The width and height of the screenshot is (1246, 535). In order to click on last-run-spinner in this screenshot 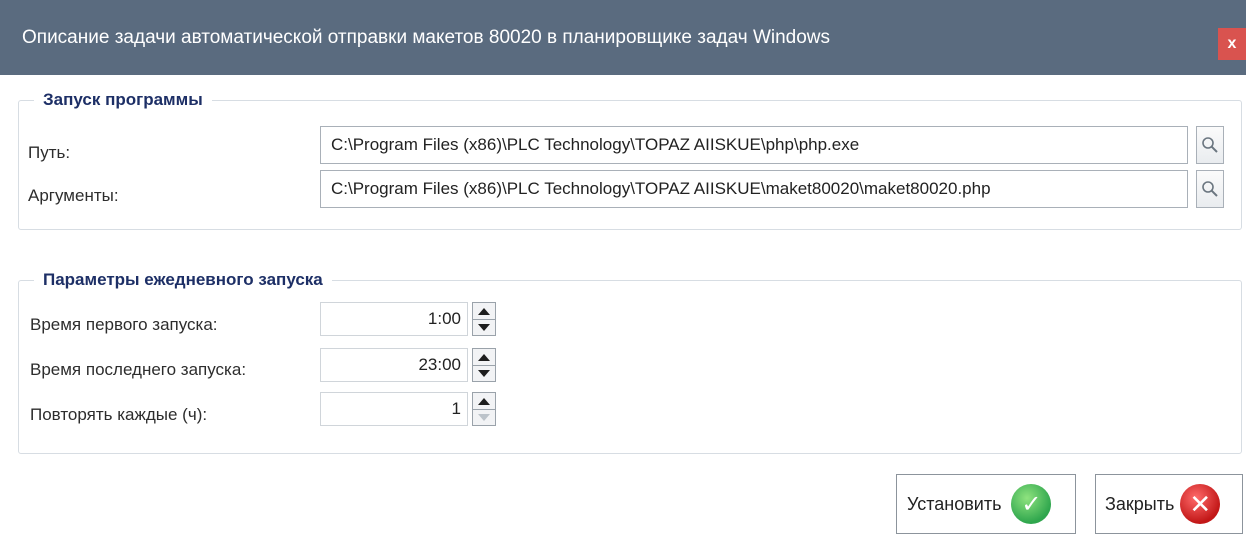, I will do `click(484, 365)`.